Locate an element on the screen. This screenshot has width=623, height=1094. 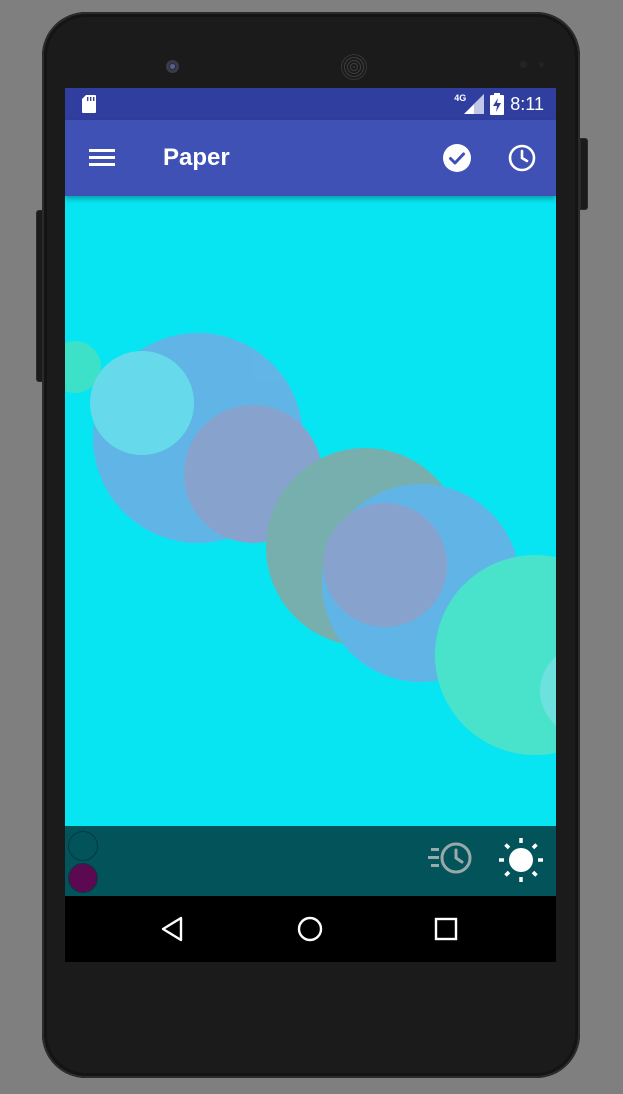
bottom-toolbar is located at coordinates (310, 861).